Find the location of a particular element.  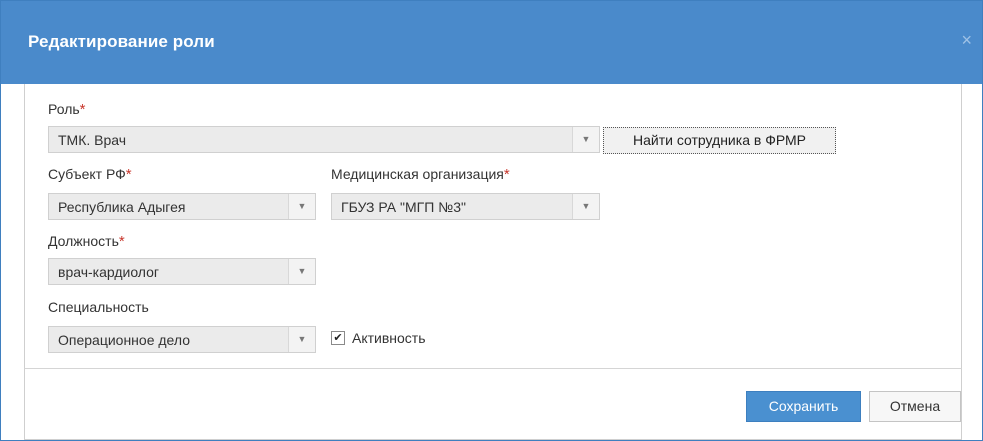

cancel-button: Отмена is located at coordinates (915, 406).